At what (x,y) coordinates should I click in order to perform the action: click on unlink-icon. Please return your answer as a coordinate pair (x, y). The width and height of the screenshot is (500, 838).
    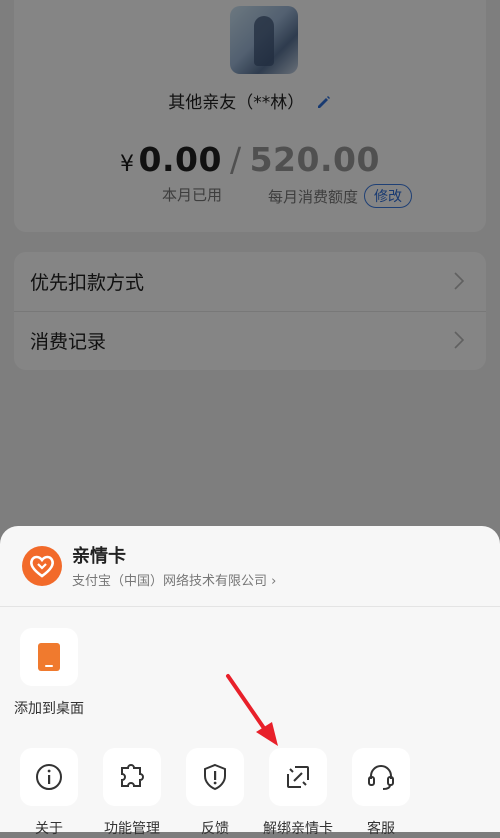
    Looking at the image, I should click on (298, 777).